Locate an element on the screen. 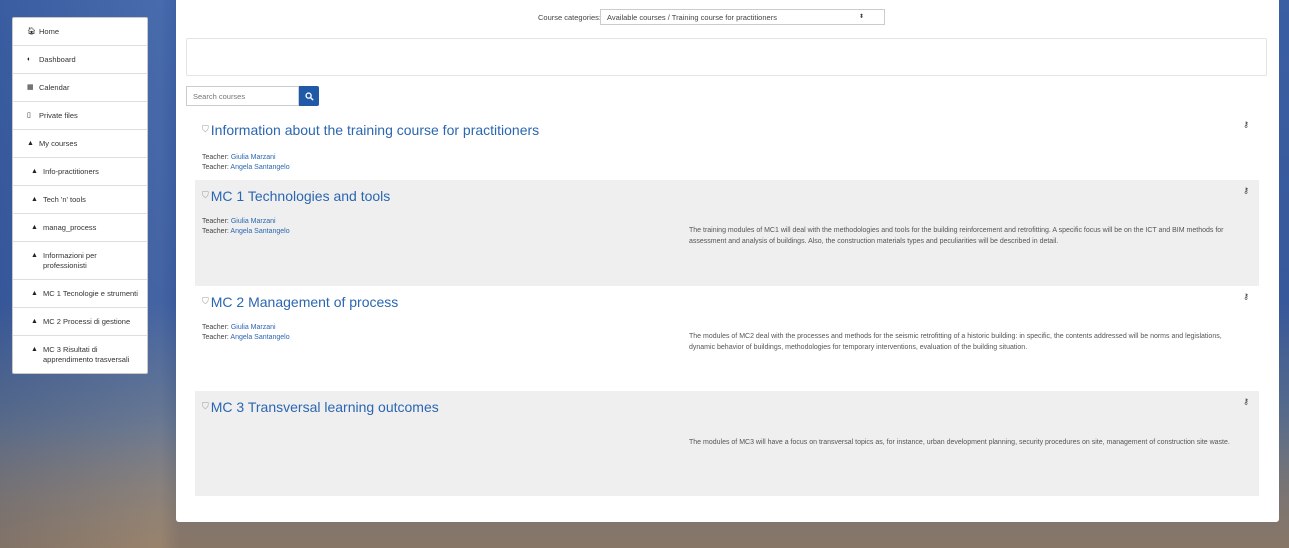 Image resolution: width=1289 pixels, height=548 pixels. sidebar-item-calendar: ▦ Calendar is located at coordinates (80, 88).